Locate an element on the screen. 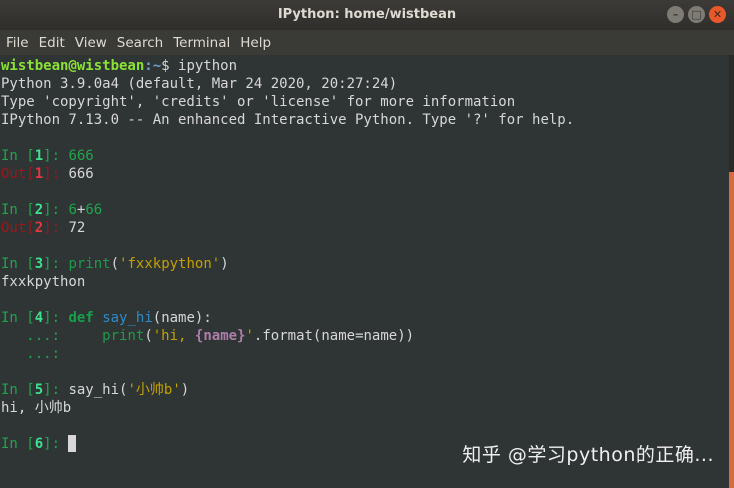 The width and height of the screenshot is (734, 488). out-cell-2: Out[2]: 72 is located at coordinates (43, 228).